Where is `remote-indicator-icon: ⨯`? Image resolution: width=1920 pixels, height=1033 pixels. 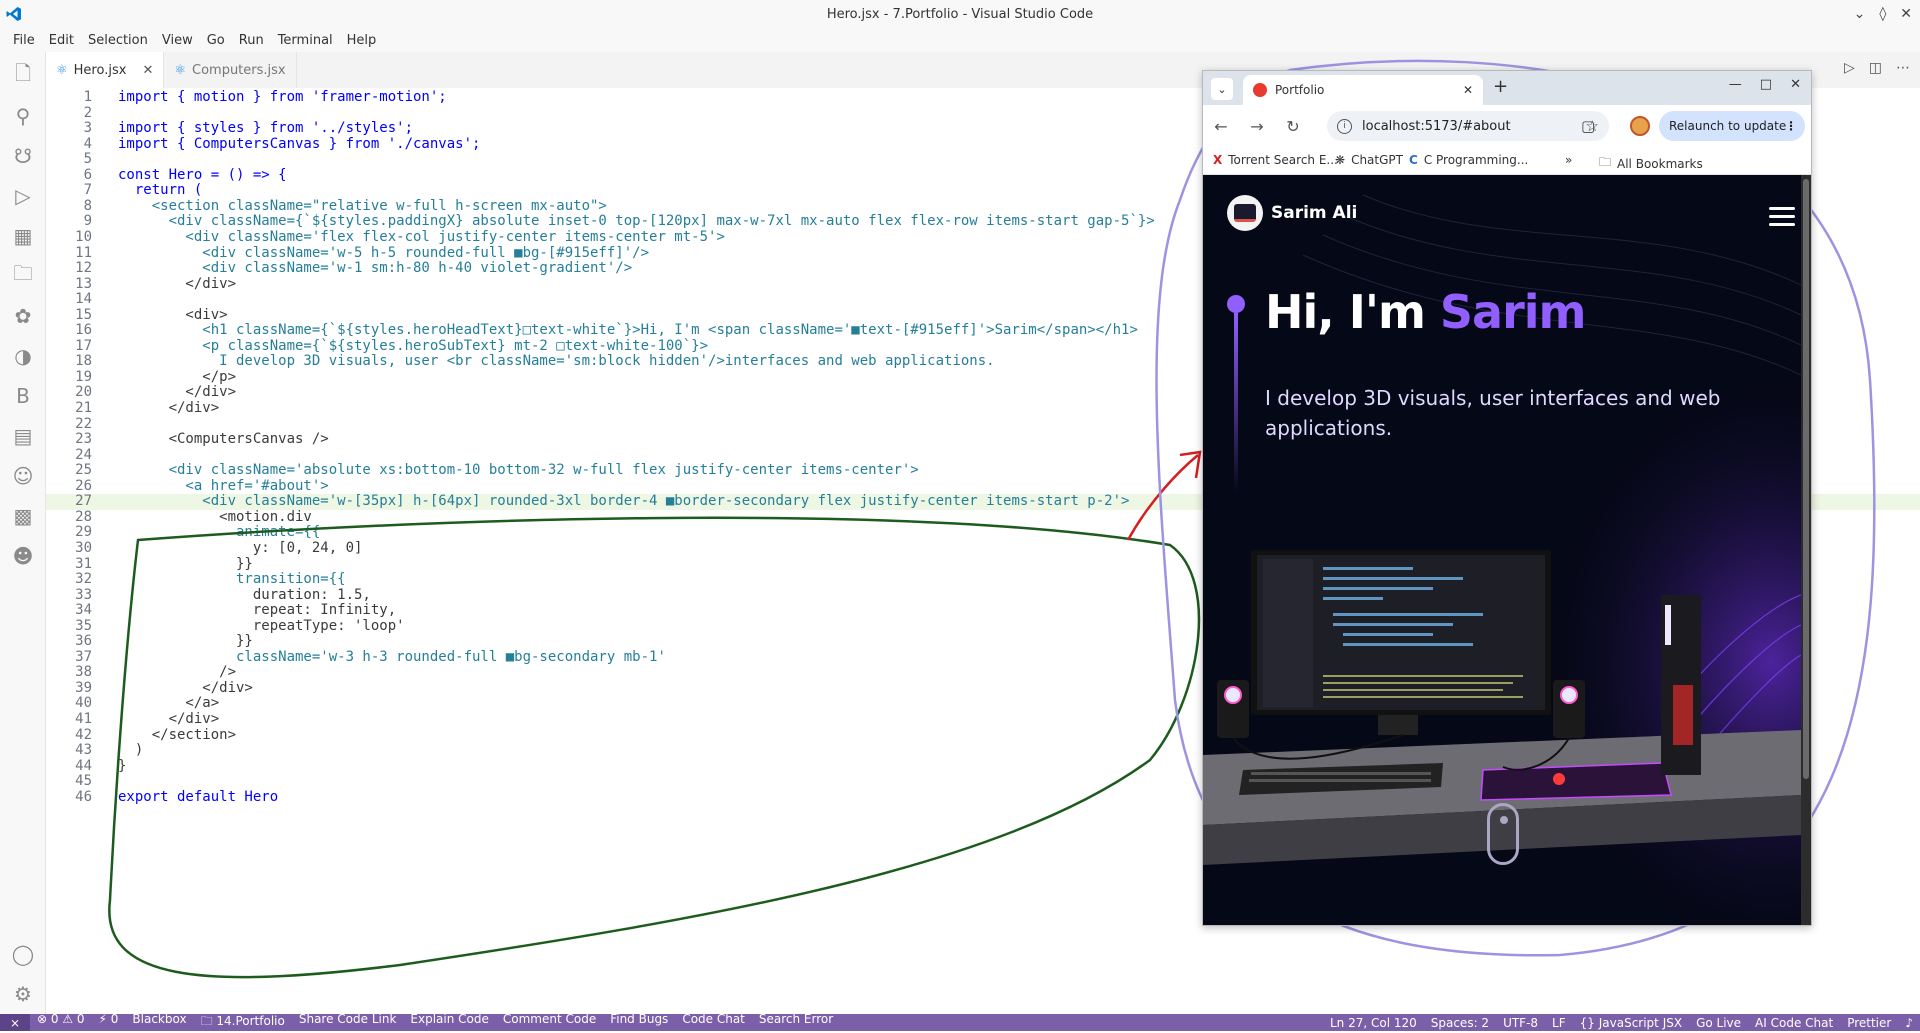 remote-indicator-icon: ⨯ is located at coordinates (15, 1022).